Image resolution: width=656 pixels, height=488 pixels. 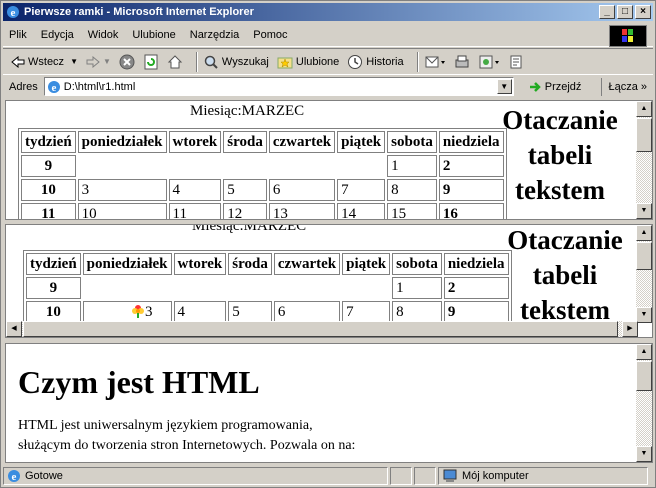 What do you see at coordinates (624, 87) in the screenshot?
I see `links-button: Łącza »` at bounding box center [624, 87].